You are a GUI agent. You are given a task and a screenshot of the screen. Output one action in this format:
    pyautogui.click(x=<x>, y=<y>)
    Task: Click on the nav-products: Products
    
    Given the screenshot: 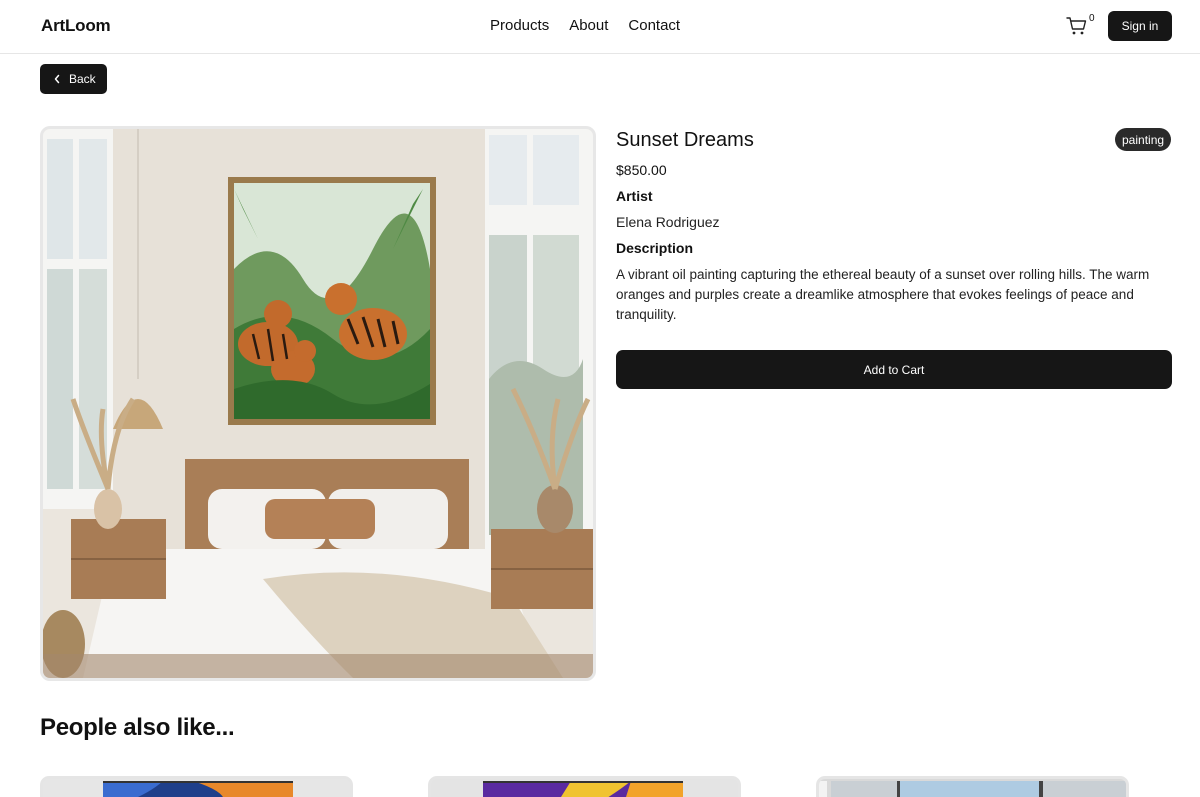 What is the action you would take?
    pyautogui.click(x=519, y=25)
    